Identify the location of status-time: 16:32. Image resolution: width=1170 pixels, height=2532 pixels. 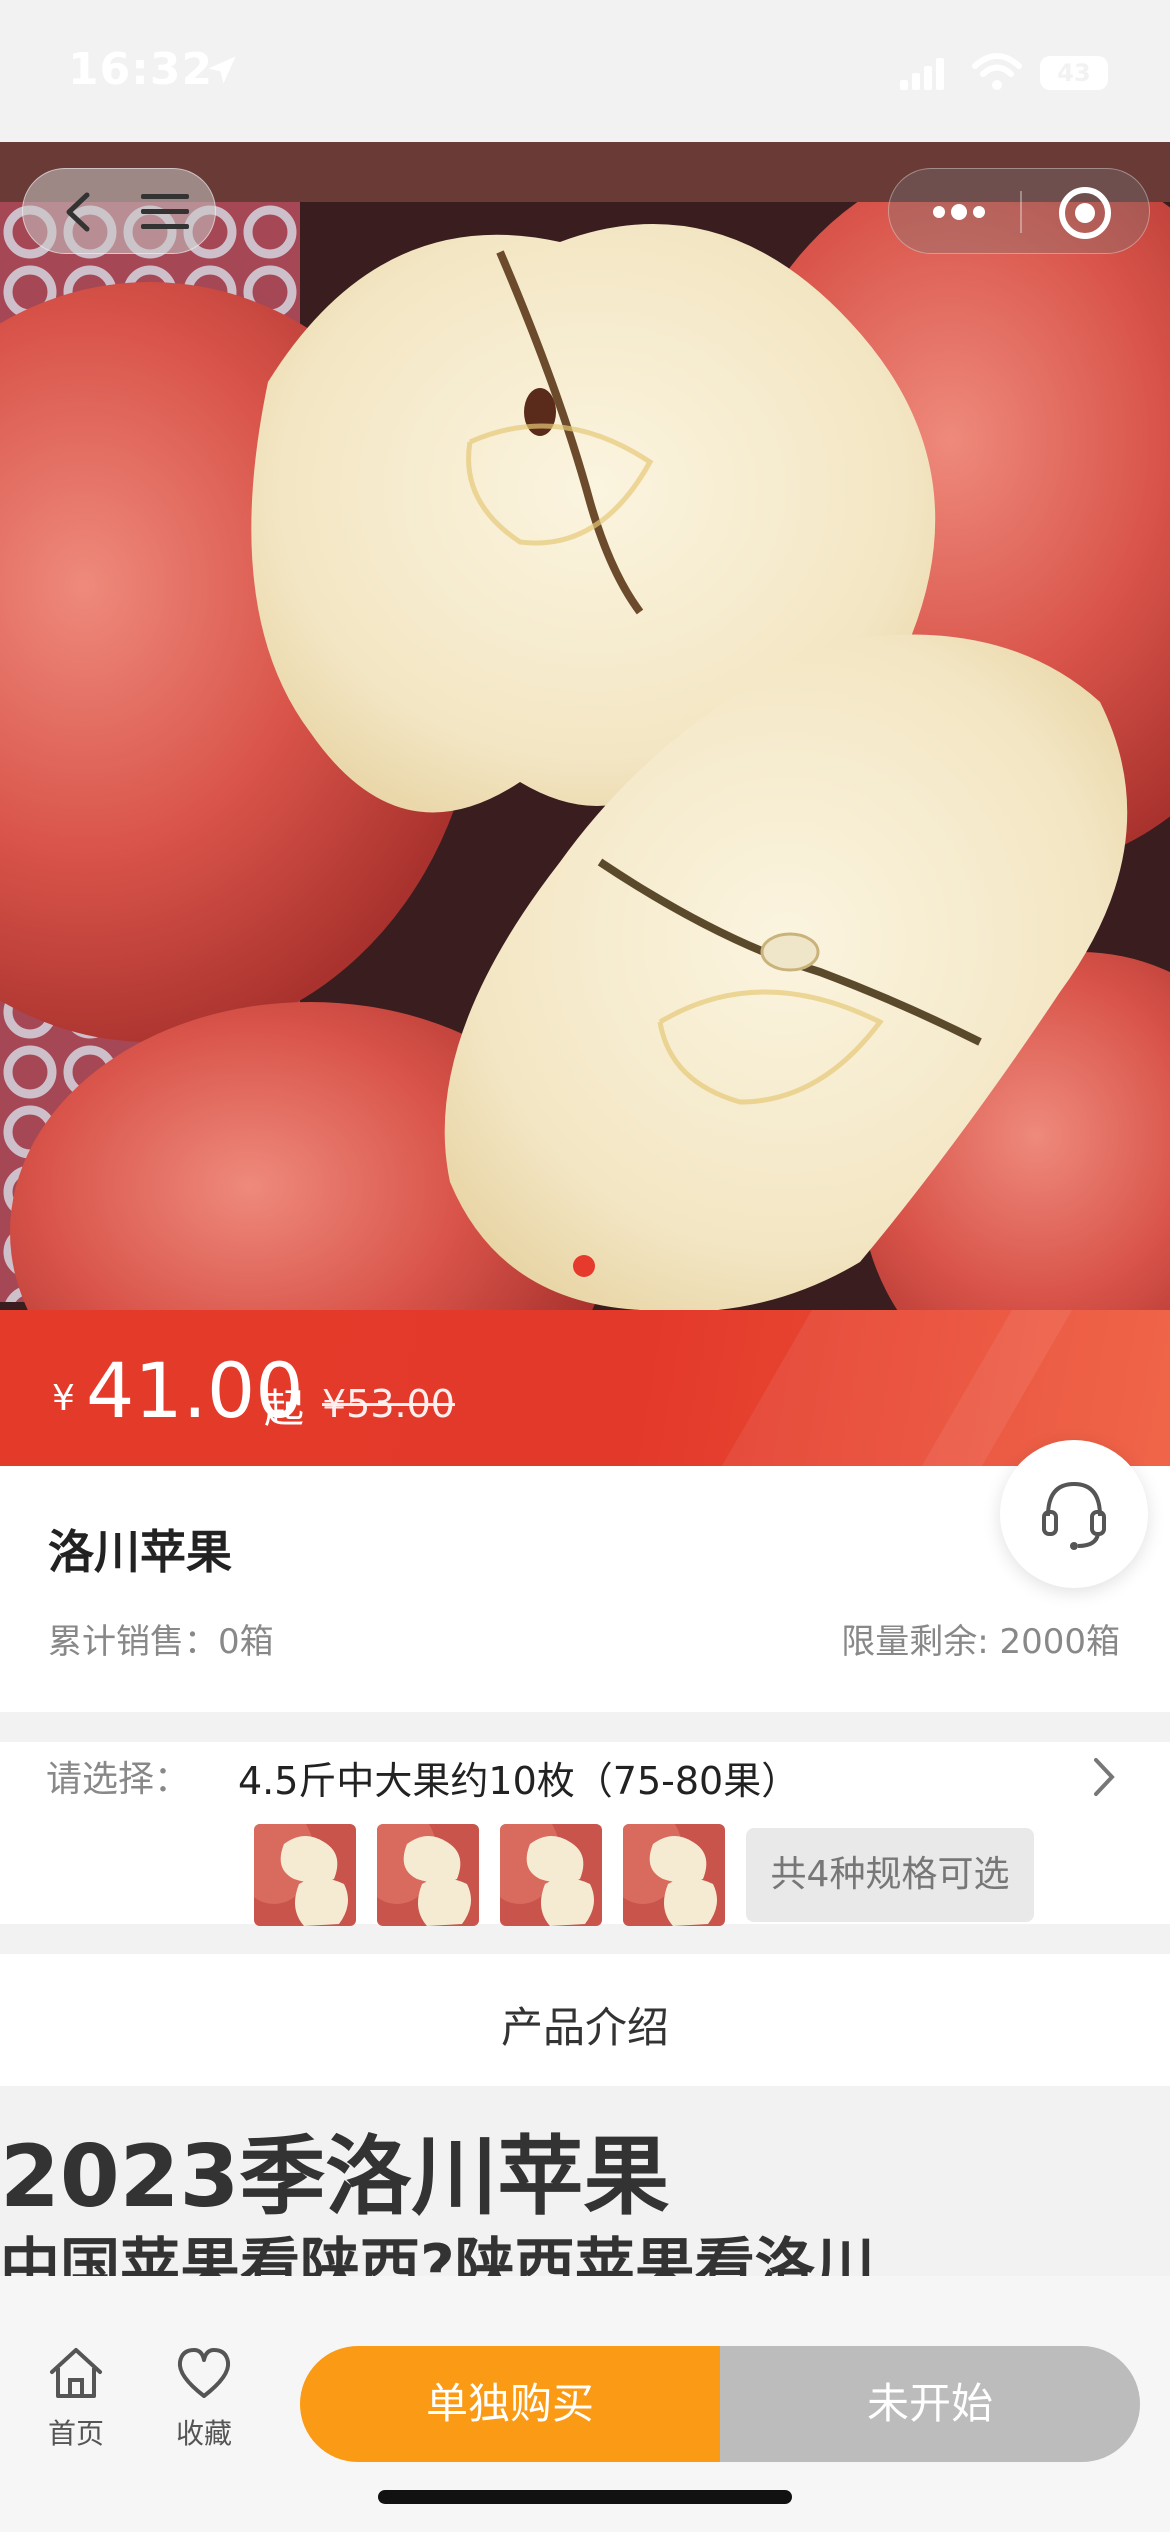
(141, 69).